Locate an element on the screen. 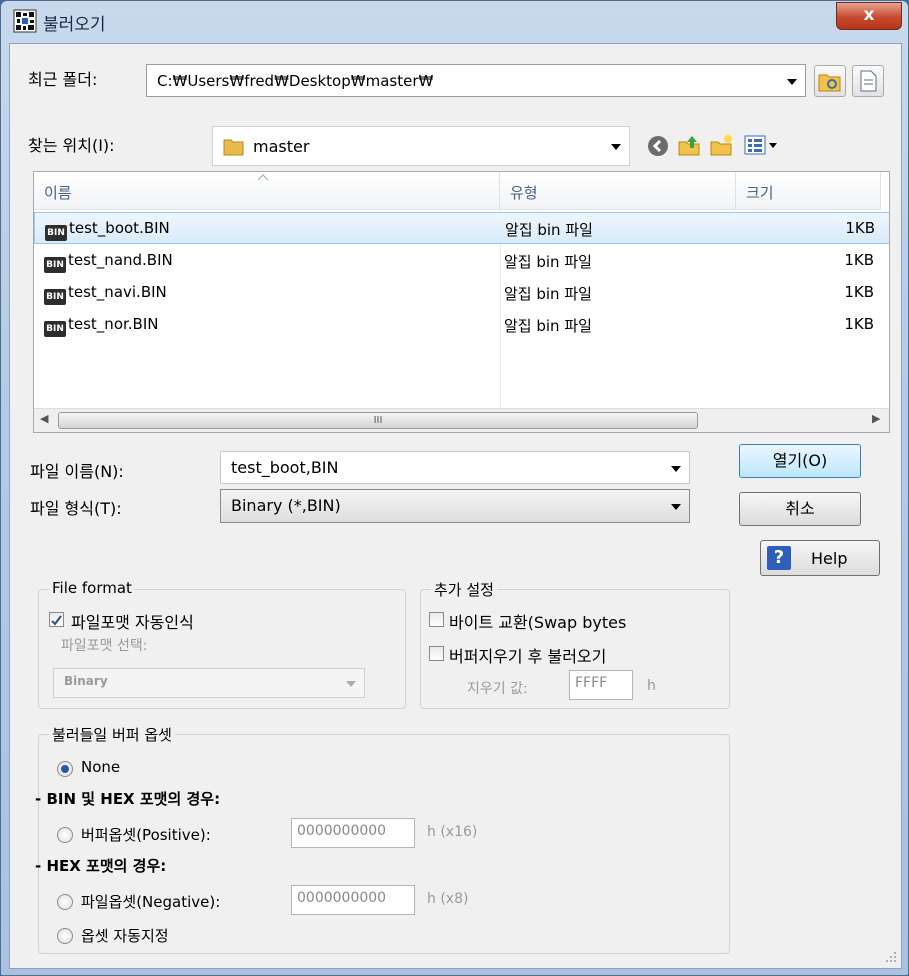  help-button: ? Help is located at coordinates (820, 558).